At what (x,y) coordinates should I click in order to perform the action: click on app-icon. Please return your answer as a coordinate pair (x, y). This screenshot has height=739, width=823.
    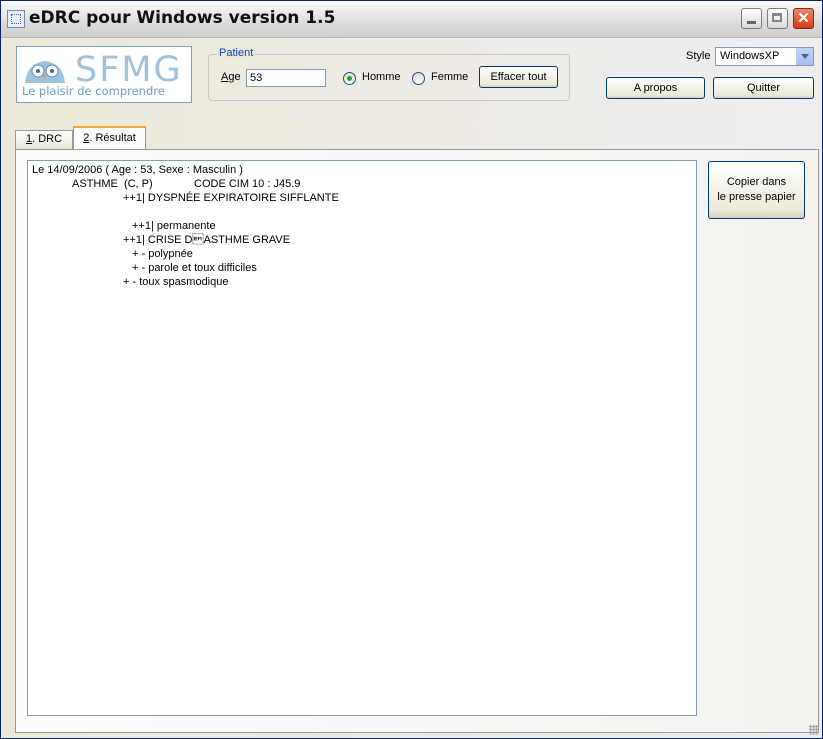
    Looking at the image, I should click on (16, 19).